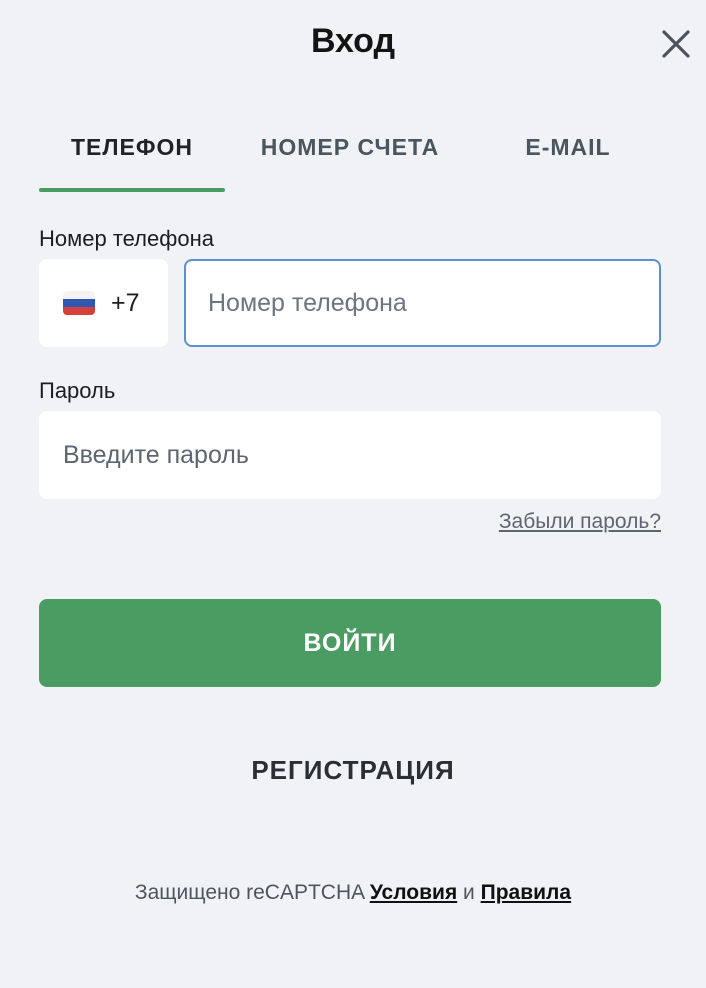 Image resolution: width=706 pixels, height=988 pixels. What do you see at coordinates (568, 147) in the screenshot?
I see `tab-email-label: E-MAIL` at bounding box center [568, 147].